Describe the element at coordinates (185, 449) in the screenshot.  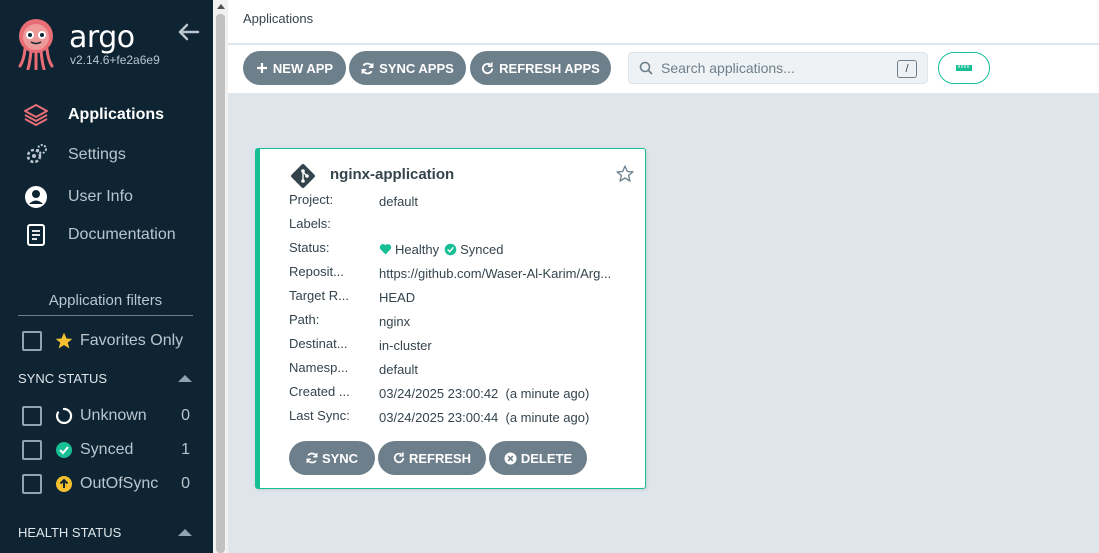
I see `synced-count: 1` at that location.